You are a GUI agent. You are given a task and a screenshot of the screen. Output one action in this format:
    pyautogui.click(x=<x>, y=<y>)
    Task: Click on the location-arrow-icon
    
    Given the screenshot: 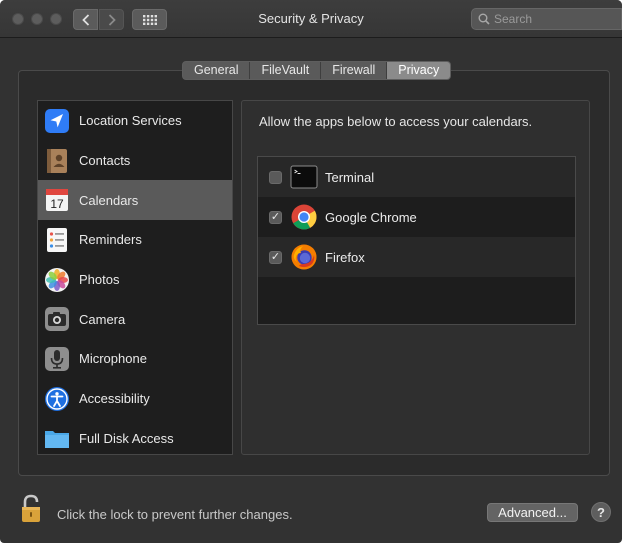 What is the action you would take?
    pyautogui.click(x=57, y=120)
    